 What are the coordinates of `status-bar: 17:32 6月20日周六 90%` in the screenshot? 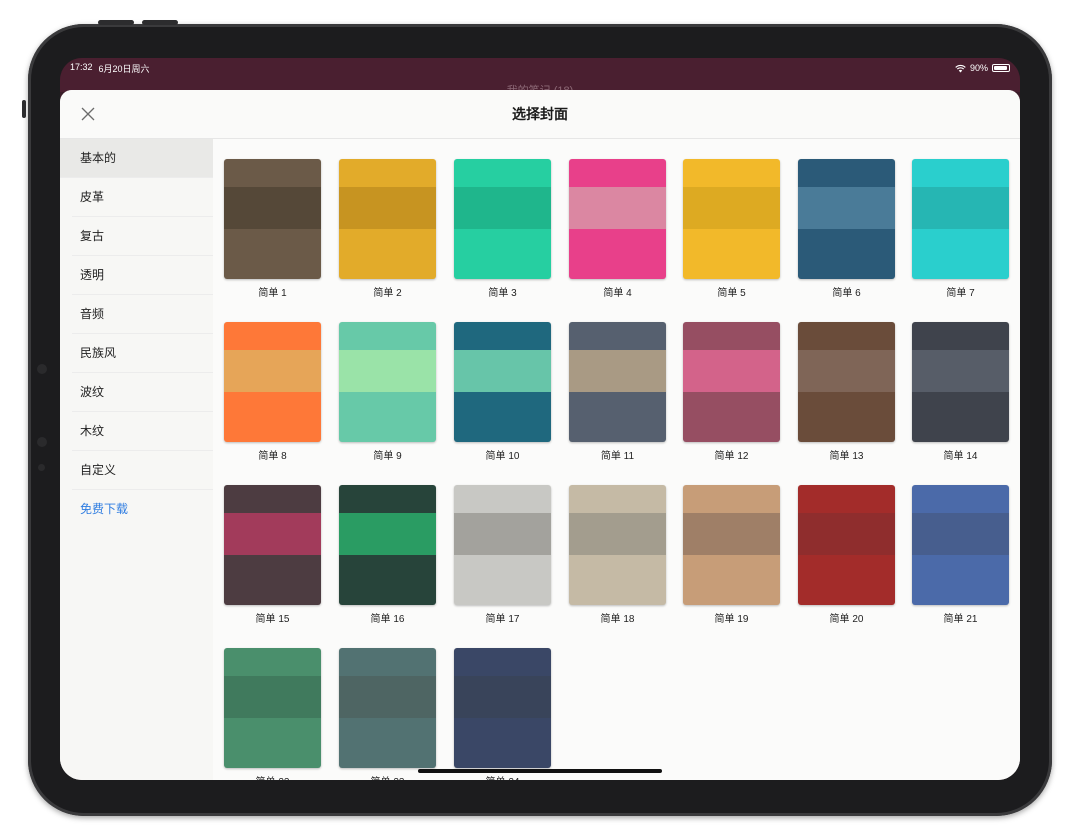 It's located at (540, 68).